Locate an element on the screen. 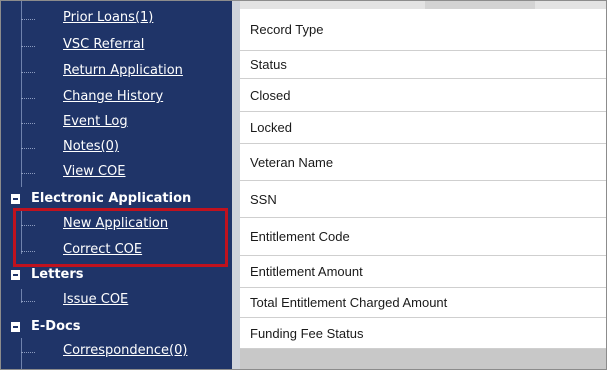 This screenshot has height=370, width=607. table-row: Closed is located at coordinates (423, 95).